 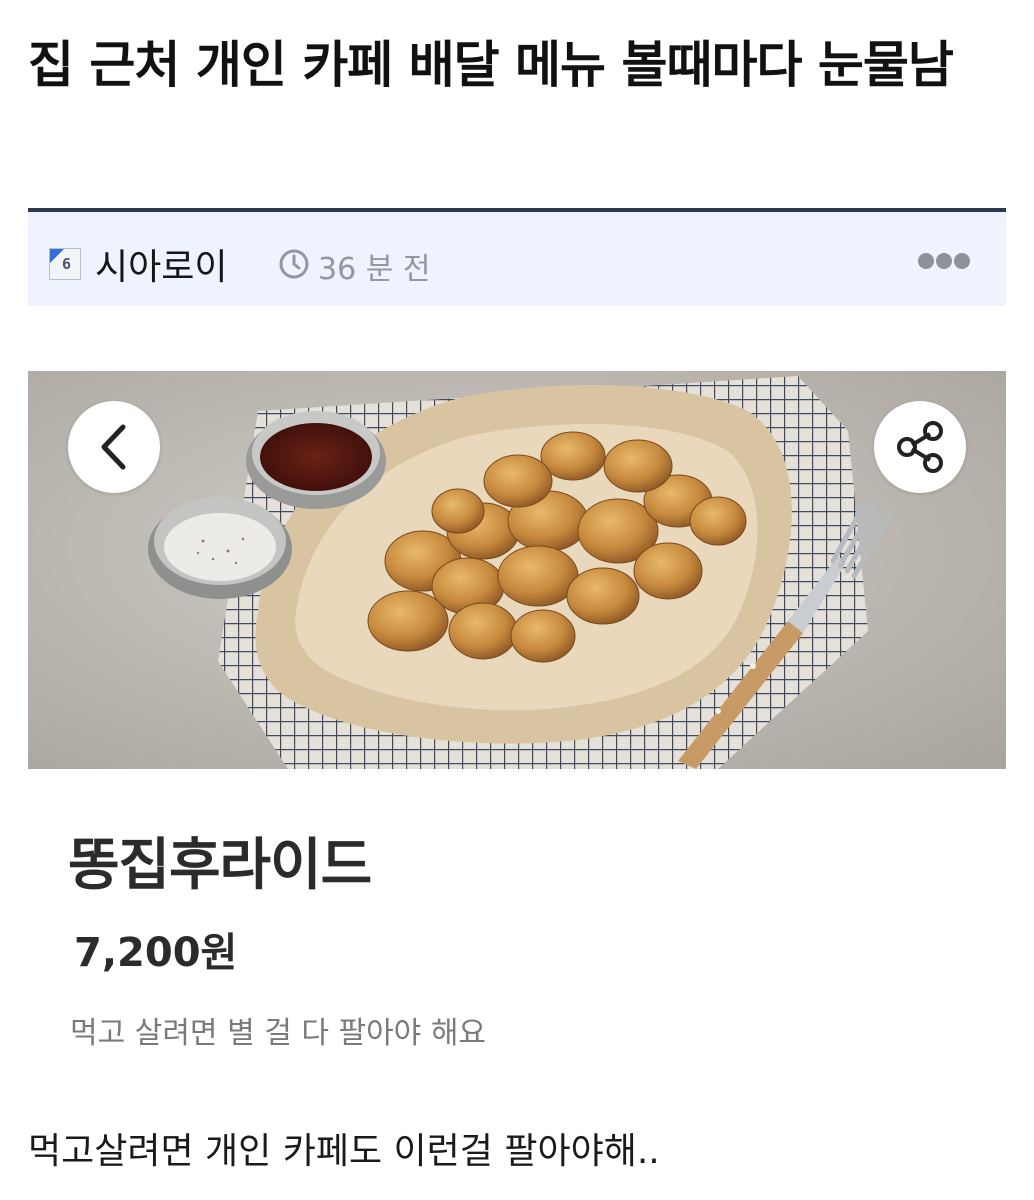 What do you see at coordinates (294, 264) in the screenshot?
I see `clock-icon` at bounding box center [294, 264].